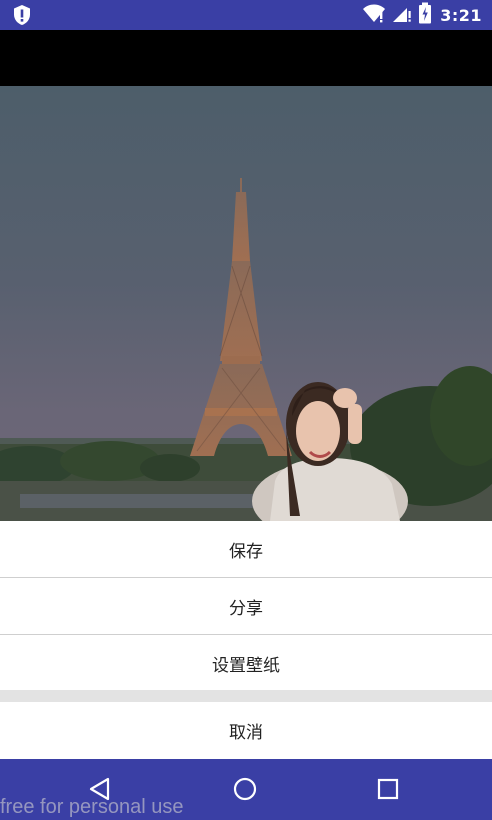 Image resolution: width=492 pixels, height=820 pixels. I want to click on save-button: 保存, so click(246, 549).